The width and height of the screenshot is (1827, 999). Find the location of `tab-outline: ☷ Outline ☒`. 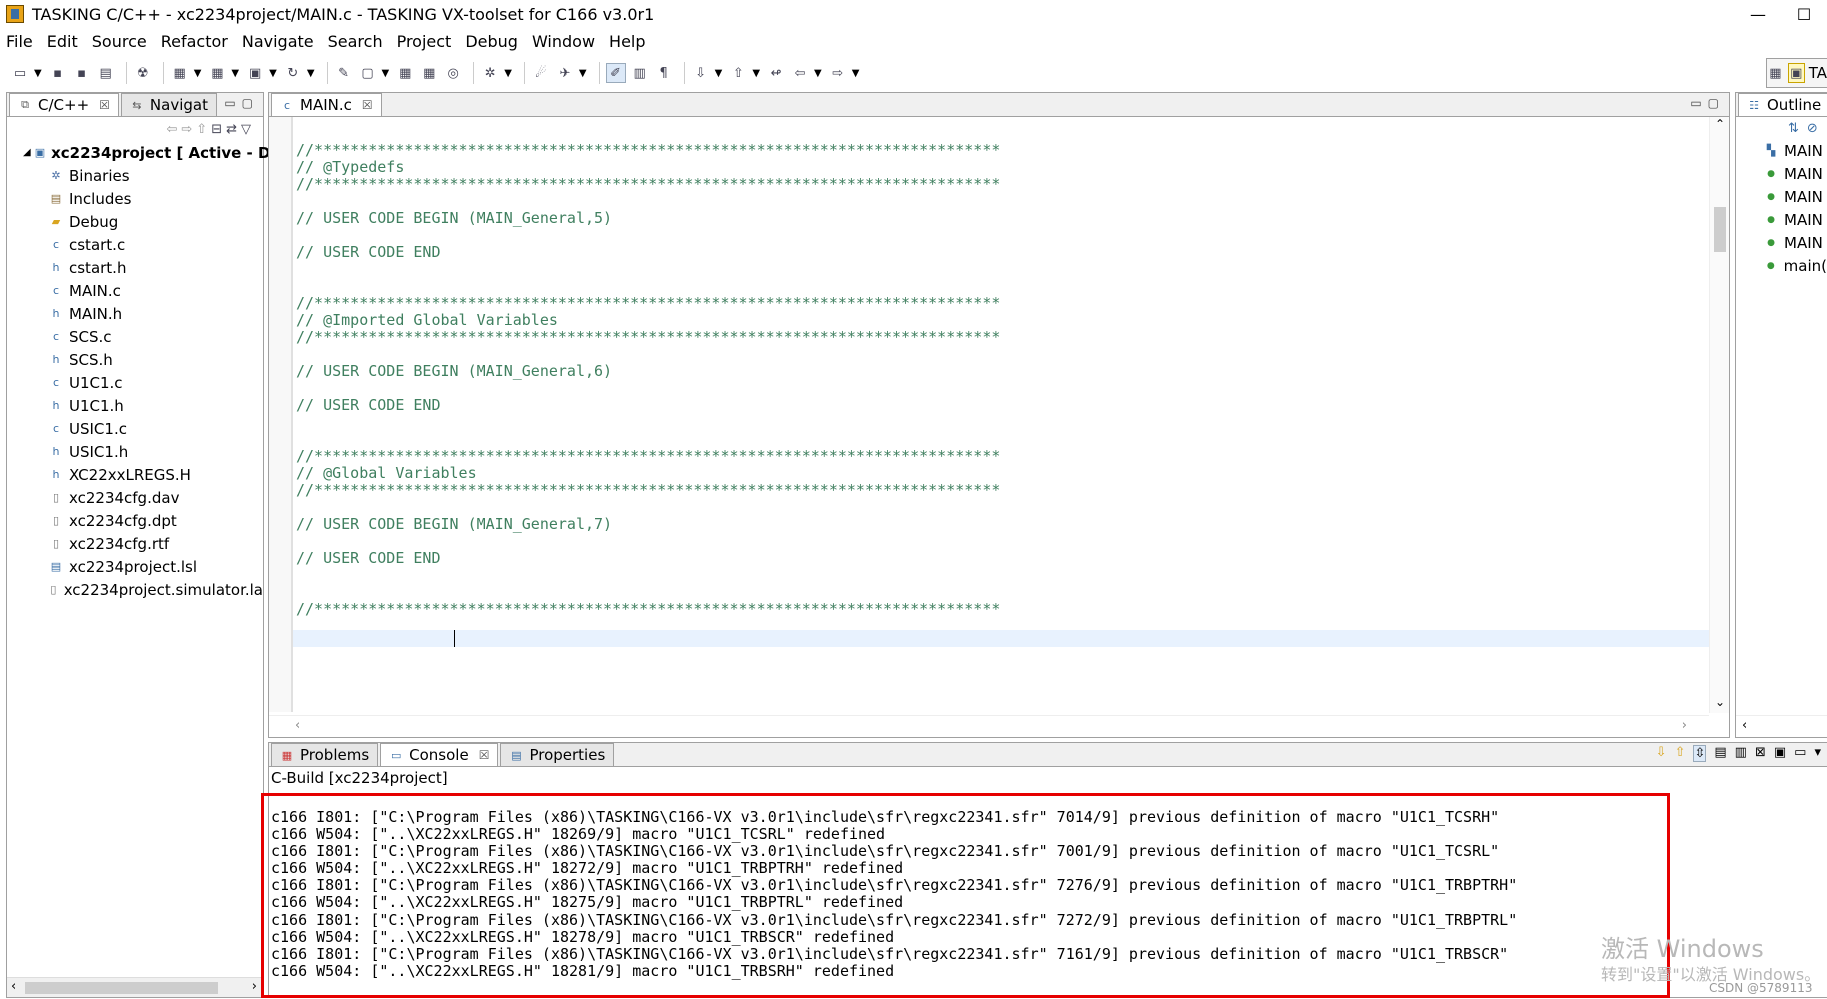

tab-outline: ☷ Outline ☒ is located at coordinates (1782, 104).